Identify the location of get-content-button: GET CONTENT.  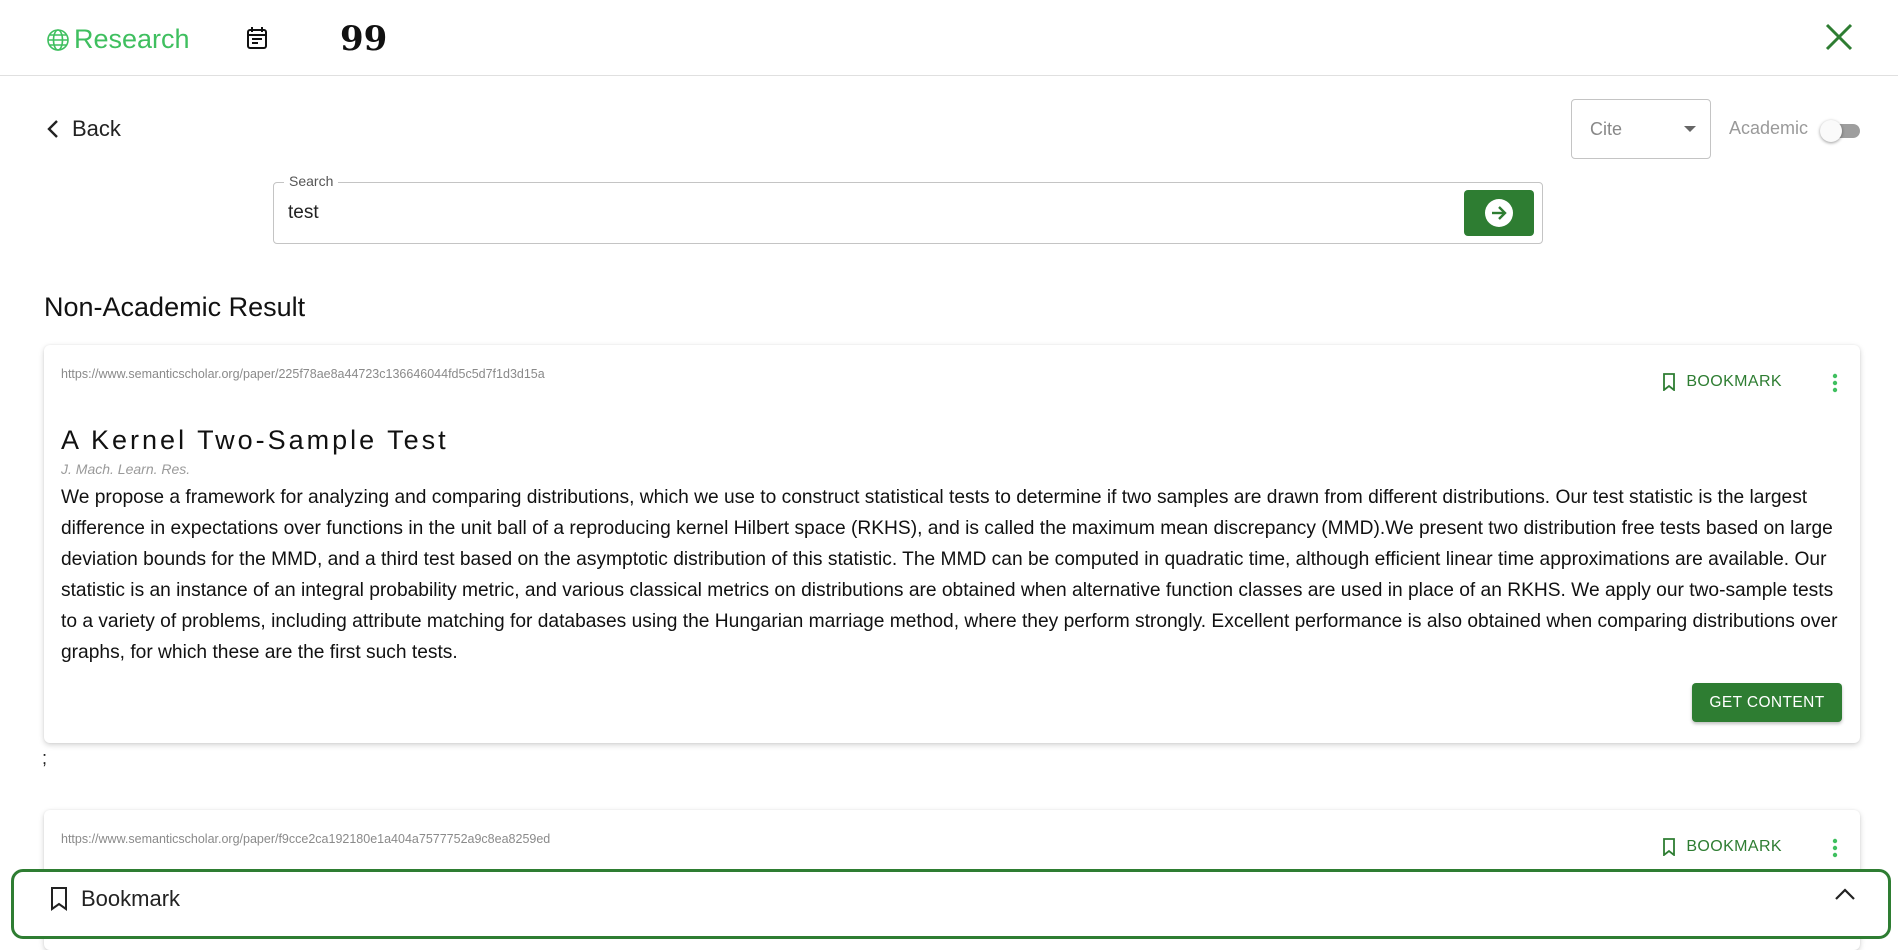
(1767, 702).